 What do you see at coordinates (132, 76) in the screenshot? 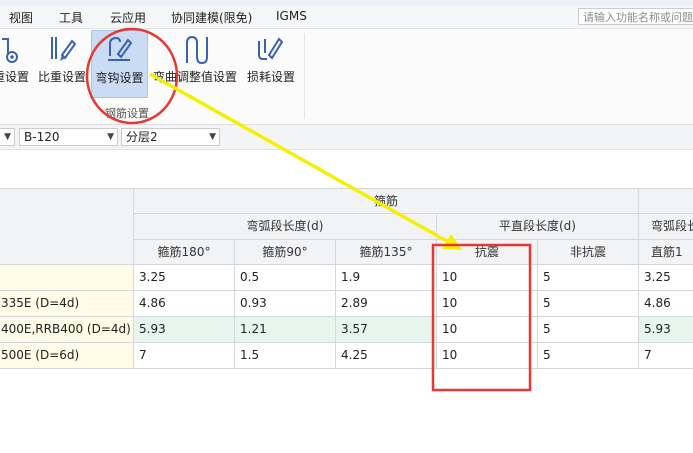
I see `red-circle-annotation` at bounding box center [132, 76].